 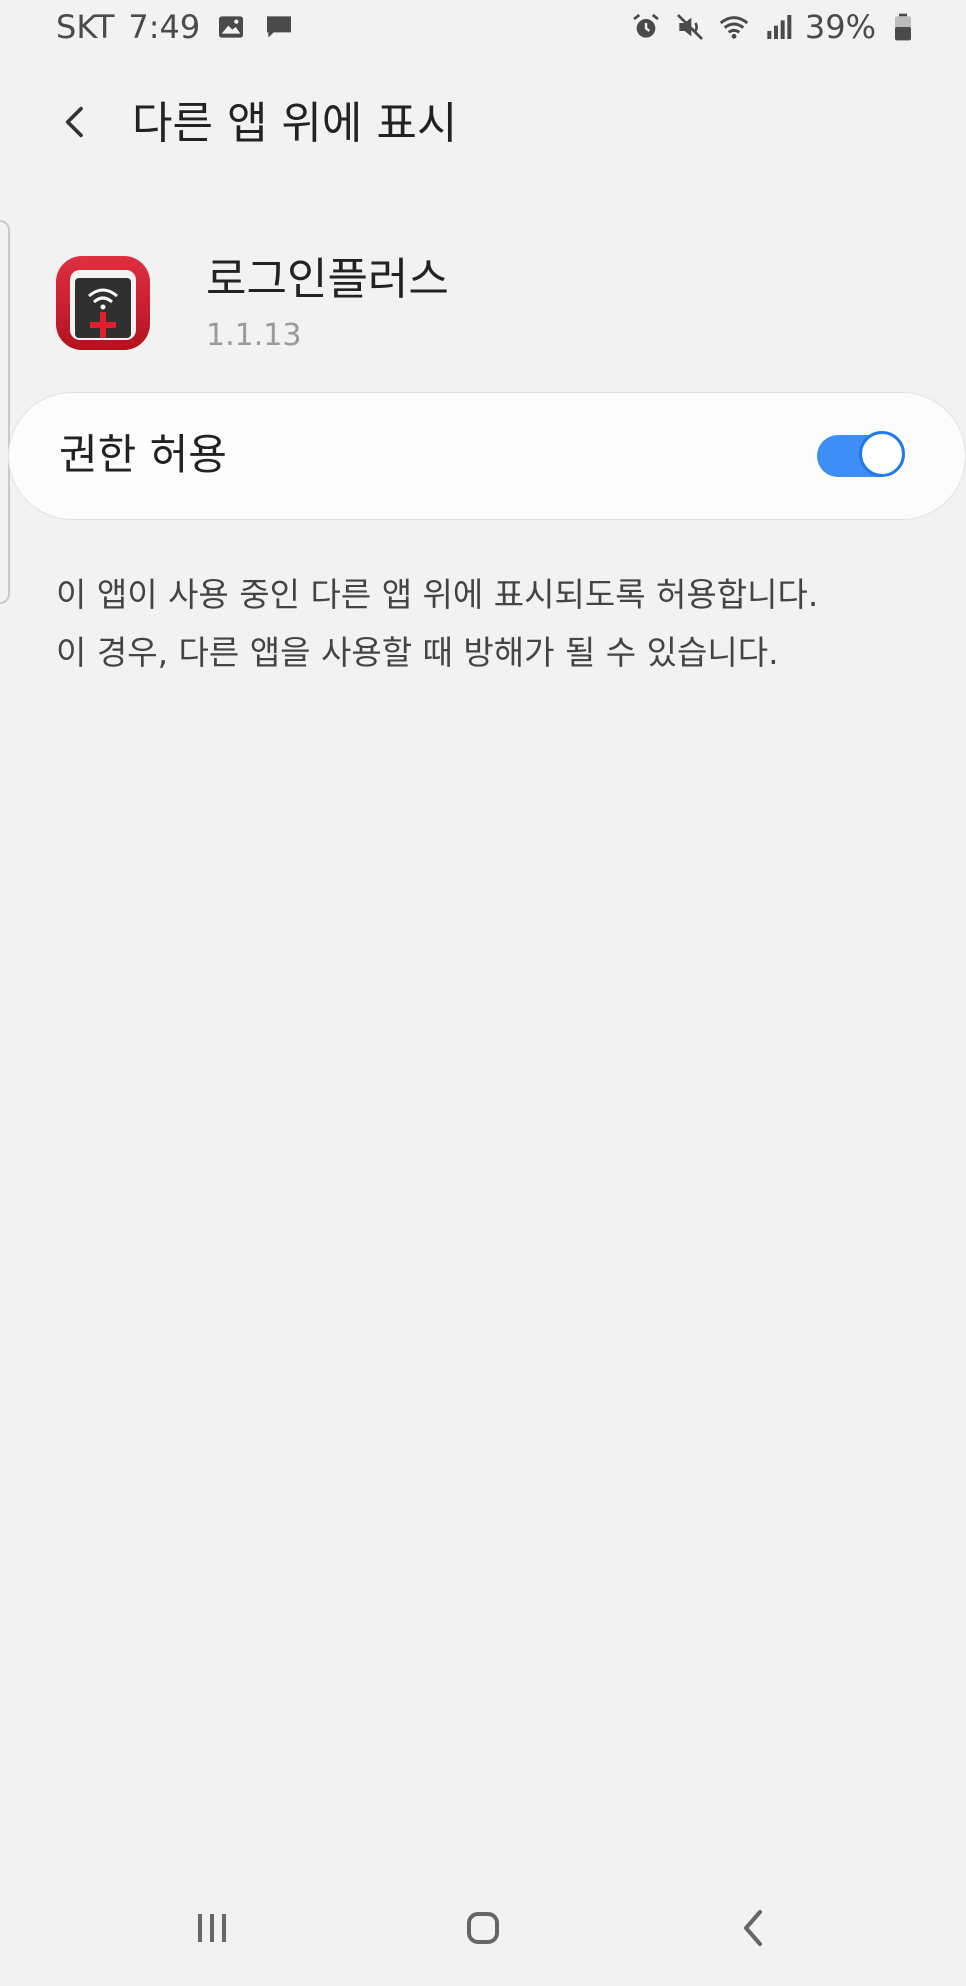 I want to click on app-logo-icon, so click(x=103, y=303).